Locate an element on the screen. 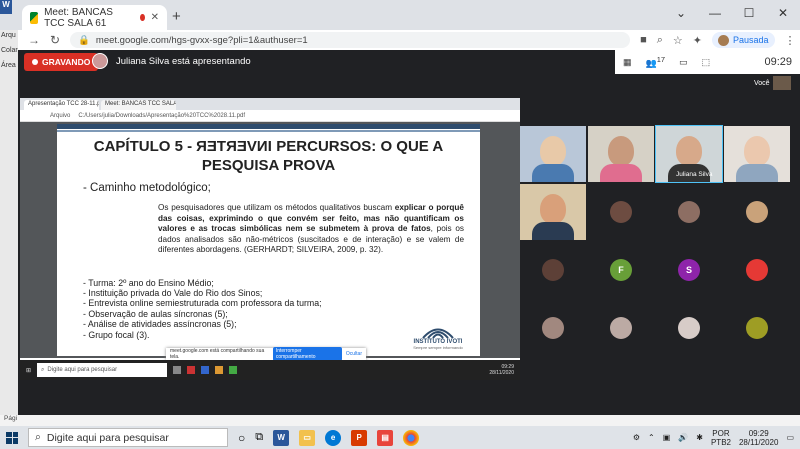  close-window-button: ✕ is located at coordinates (783, 13).